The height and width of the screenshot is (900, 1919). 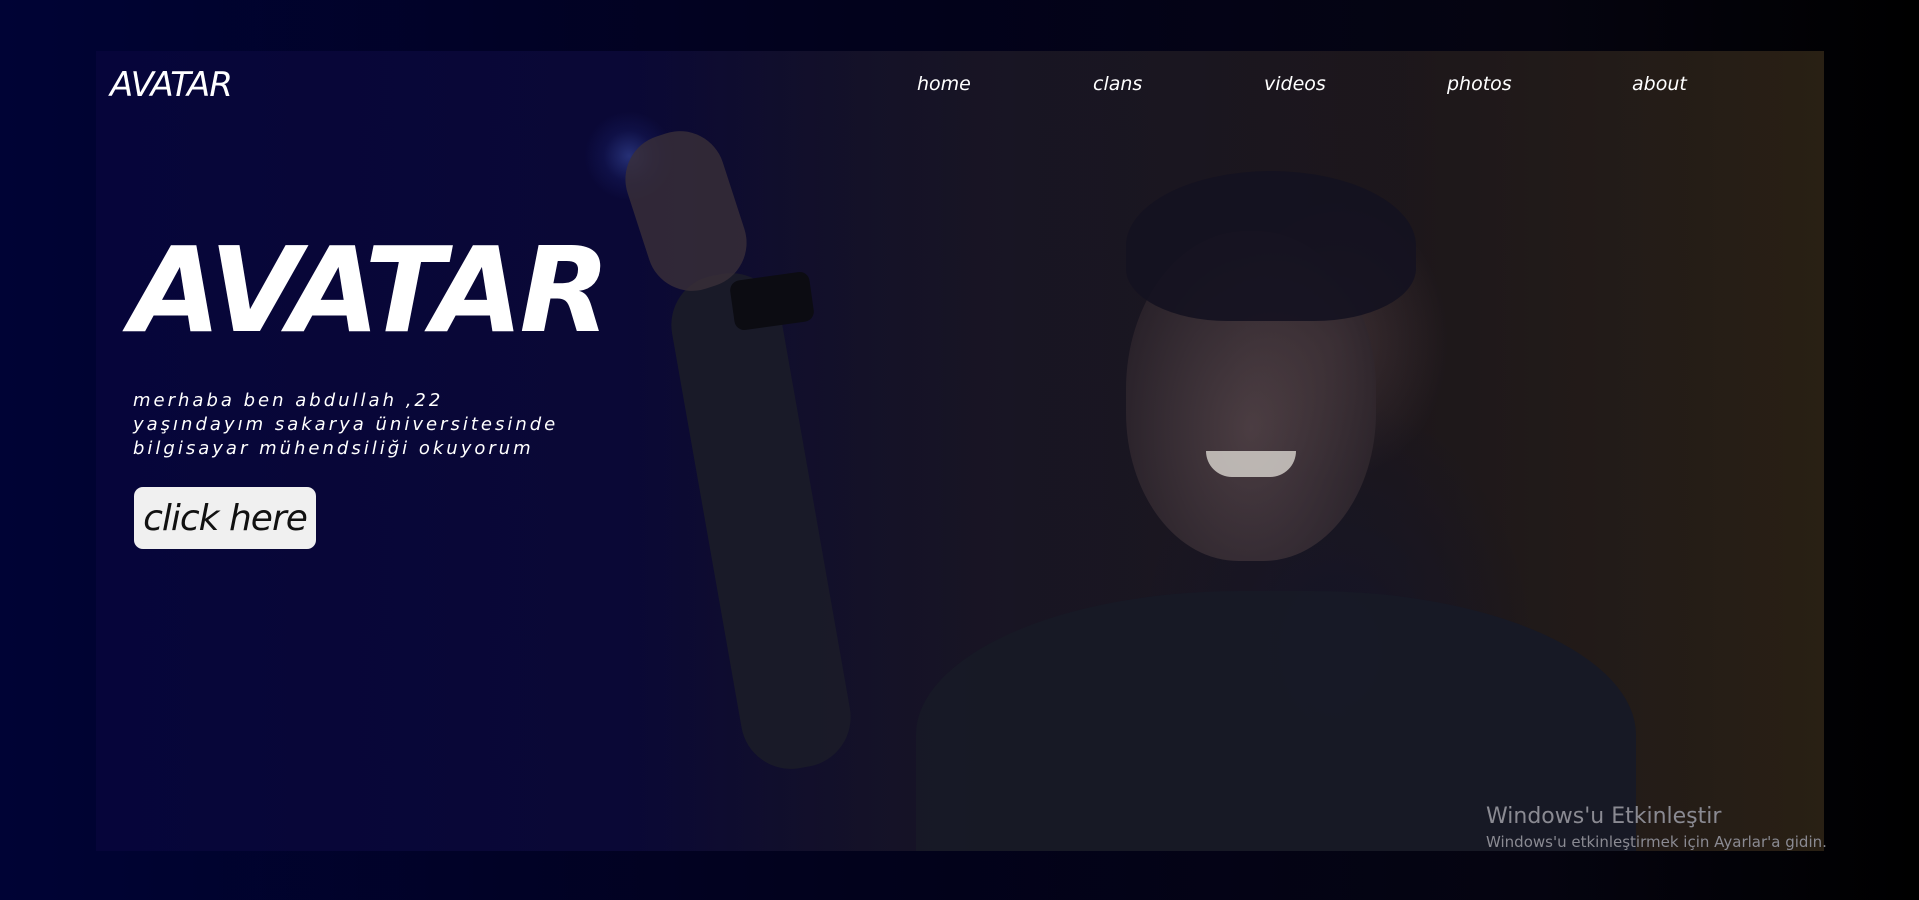 What do you see at coordinates (225, 518) in the screenshot?
I see `click-here-button: click here` at bounding box center [225, 518].